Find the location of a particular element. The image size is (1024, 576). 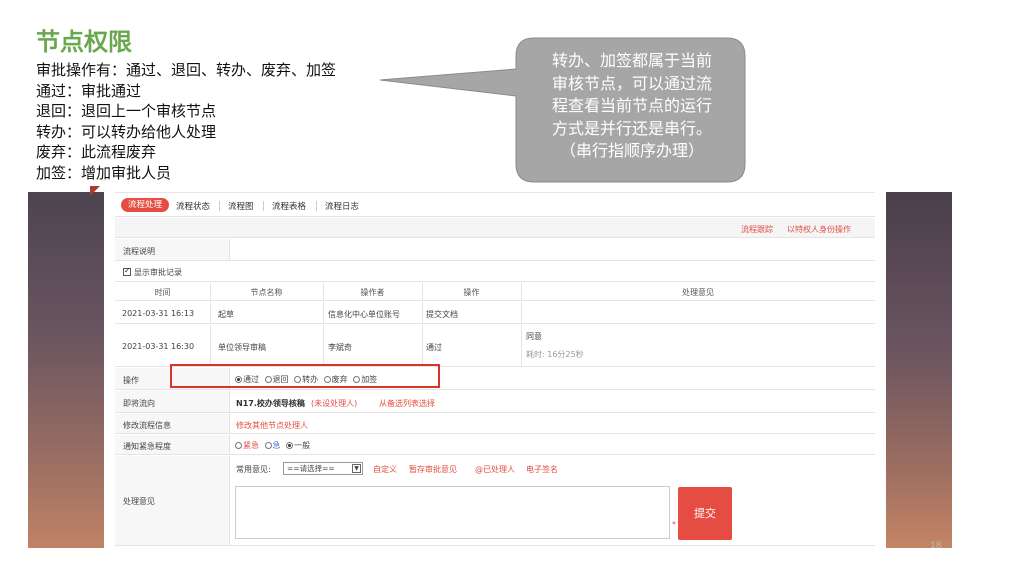

modify-handler-link: 修改其他节点处理人 is located at coordinates (272, 425).